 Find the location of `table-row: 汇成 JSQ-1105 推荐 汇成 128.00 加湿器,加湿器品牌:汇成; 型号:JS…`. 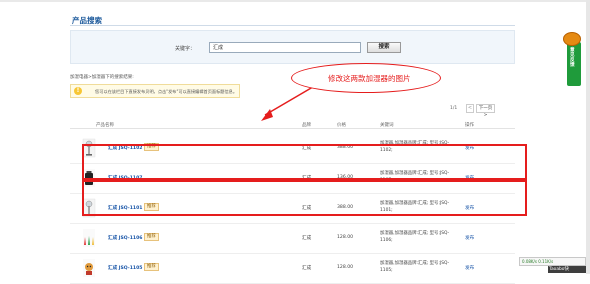

table-row: 汇成 JSQ-1105 推荐 汇成 128.00 加湿器,加湿器品牌:汇成; 型号:JS… is located at coordinates (292, 269).